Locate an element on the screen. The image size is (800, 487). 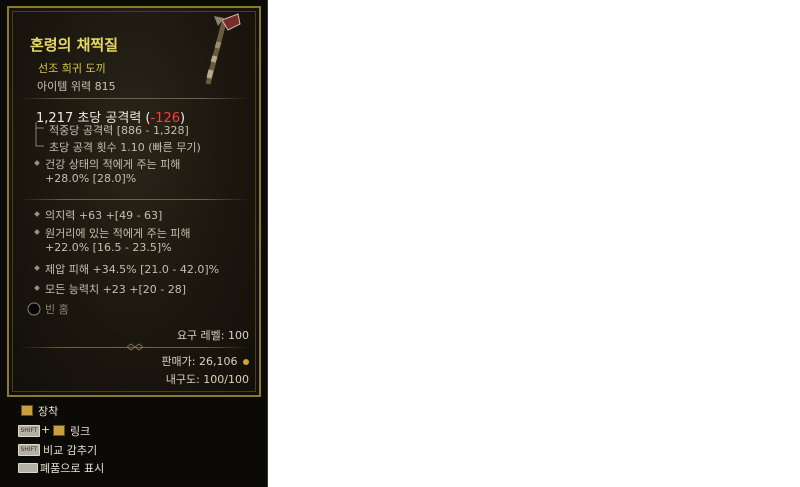
sell-price: 판매가: 26,106 is located at coordinates (199, 361).